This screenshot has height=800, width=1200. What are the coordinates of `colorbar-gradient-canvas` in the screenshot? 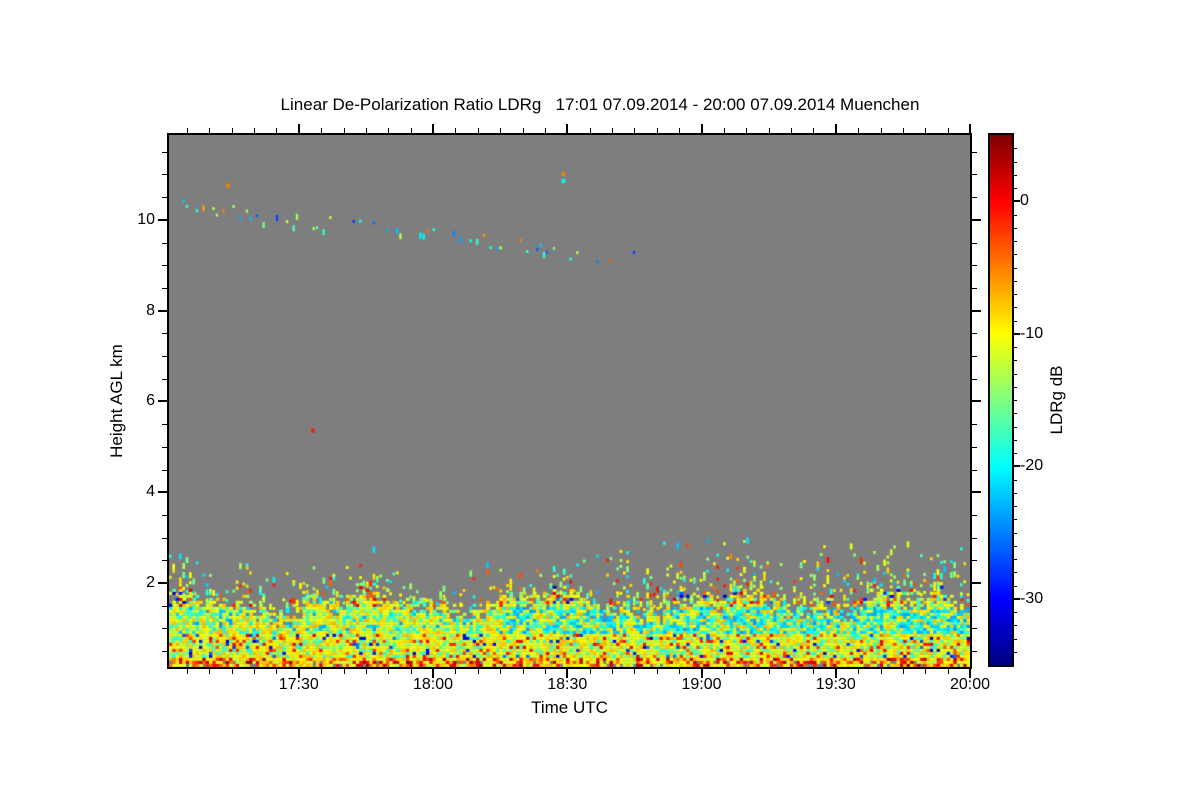 It's located at (1001, 400).